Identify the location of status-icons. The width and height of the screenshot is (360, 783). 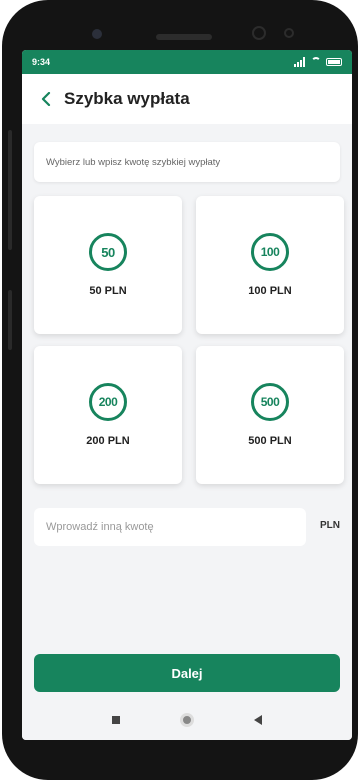
(318, 62).